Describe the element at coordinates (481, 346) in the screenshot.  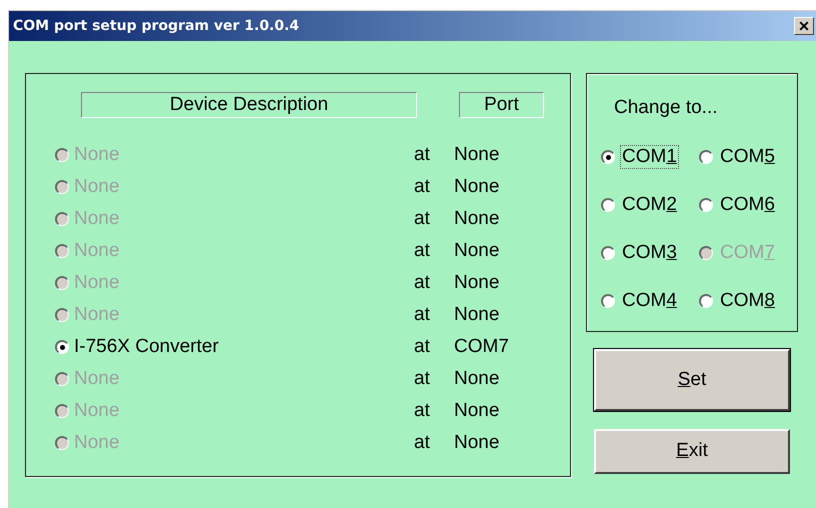
I see `port-value: COM7` at that location.